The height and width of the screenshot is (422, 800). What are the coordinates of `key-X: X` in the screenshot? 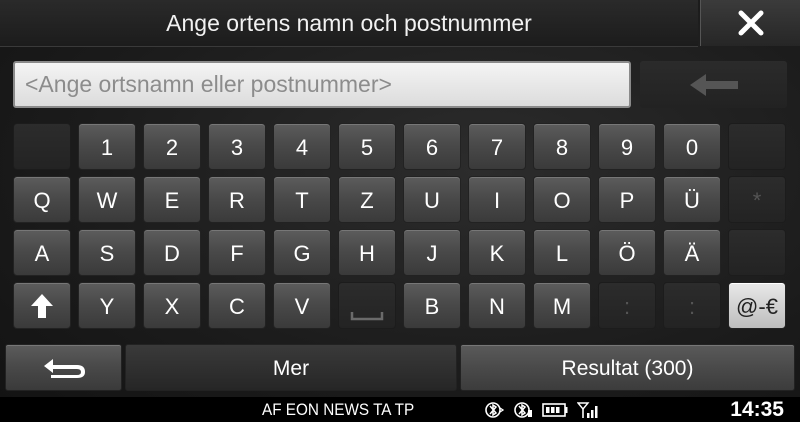 It's located at (172, 305).